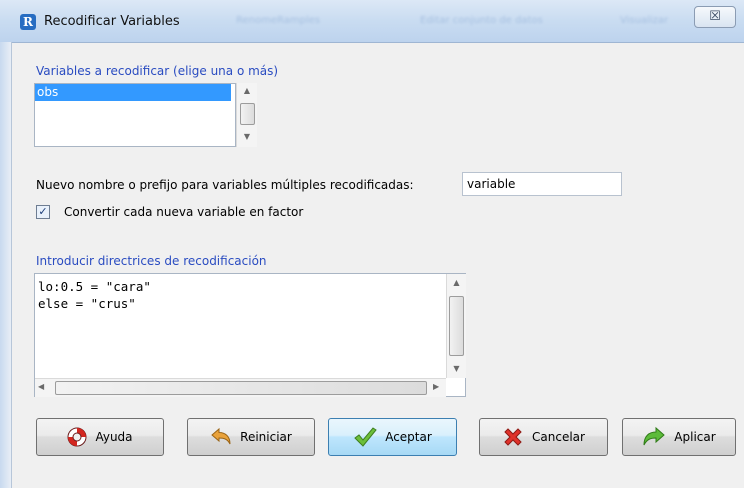 The image size is (744, 488). What do you see at coordinates (221, 436) in the screenshot?
I see `undo-arrow-icon` at bounding box center [221, 436].